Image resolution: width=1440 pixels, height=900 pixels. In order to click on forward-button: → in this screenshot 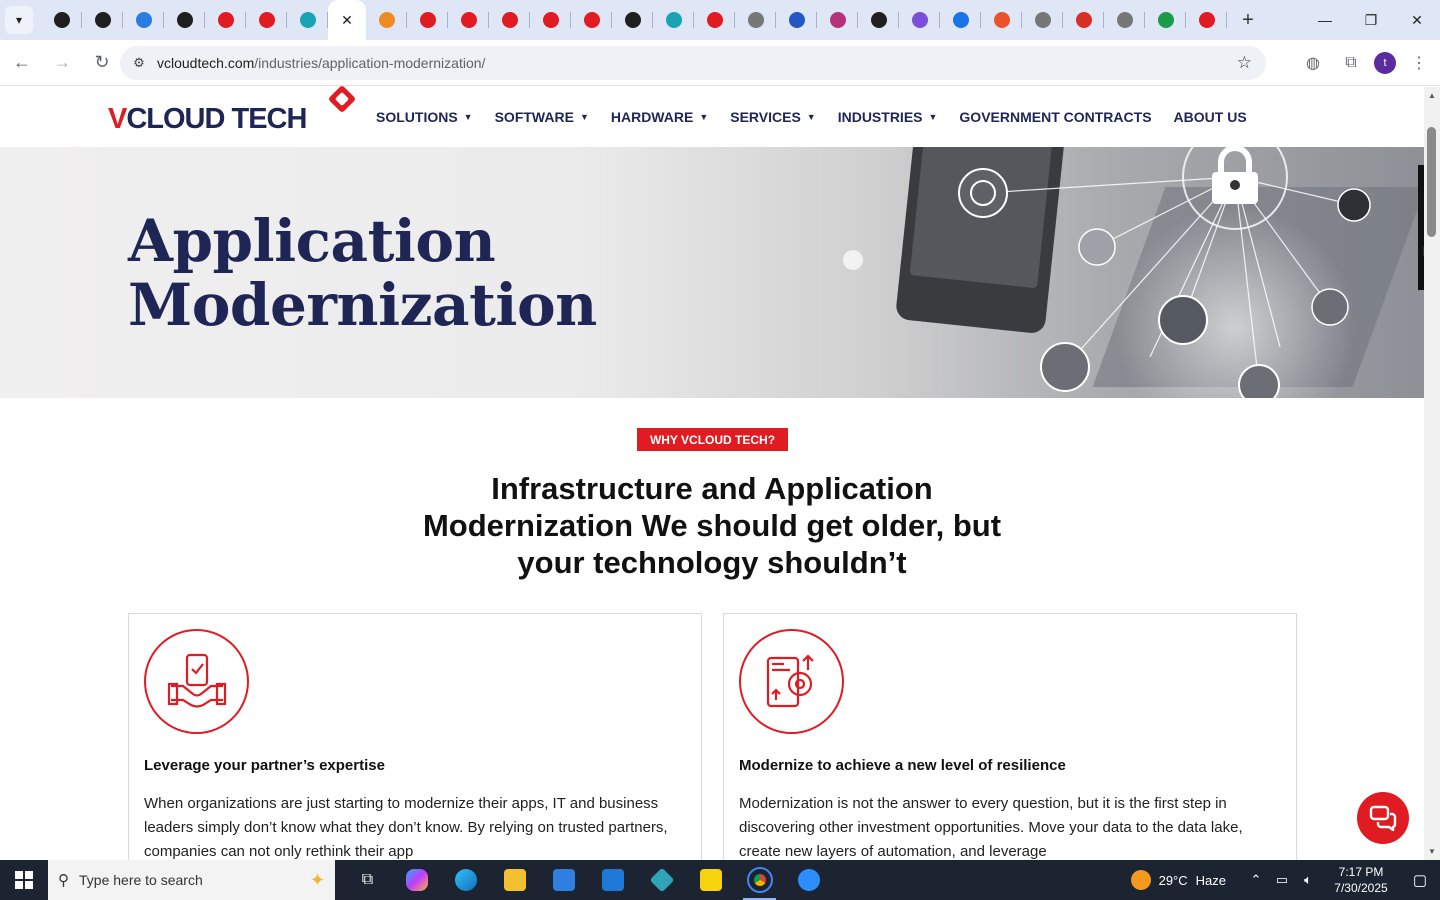, I will do `click(62, 63)`.